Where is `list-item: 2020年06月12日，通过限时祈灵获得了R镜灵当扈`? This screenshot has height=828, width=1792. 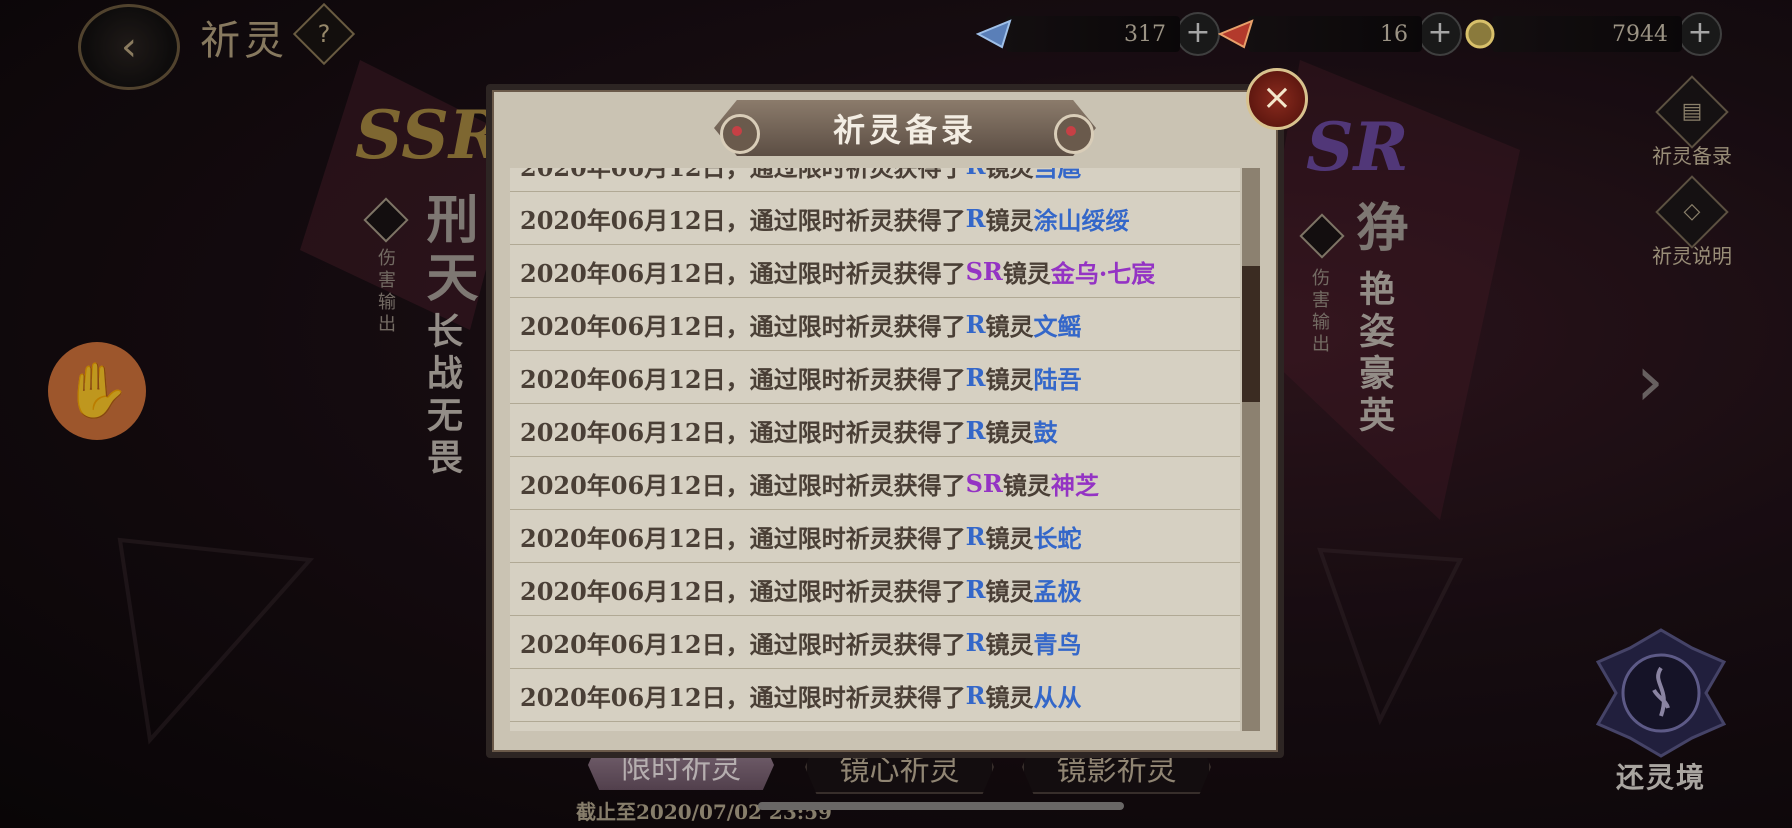
list-item: 2020年06月12日，通过限时祈灵获得了R镜灵当扈 is located at coordinates (875, 180).